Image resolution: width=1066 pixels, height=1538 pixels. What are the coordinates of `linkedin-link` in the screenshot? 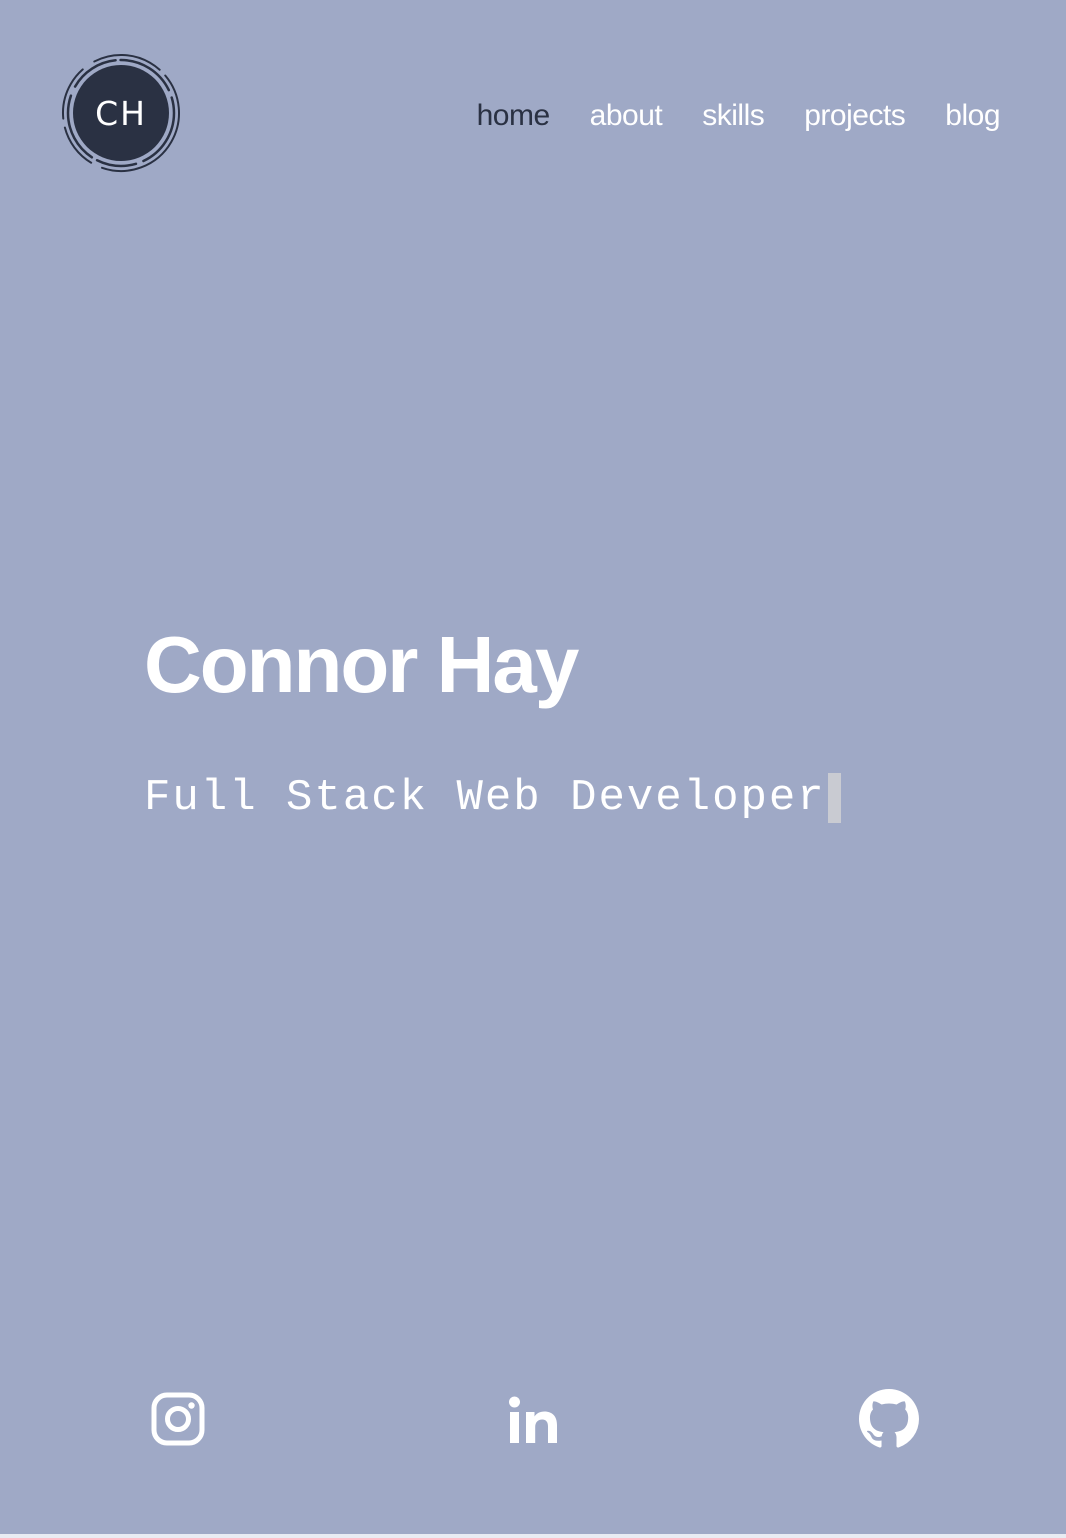 It's located at (533, 1419).